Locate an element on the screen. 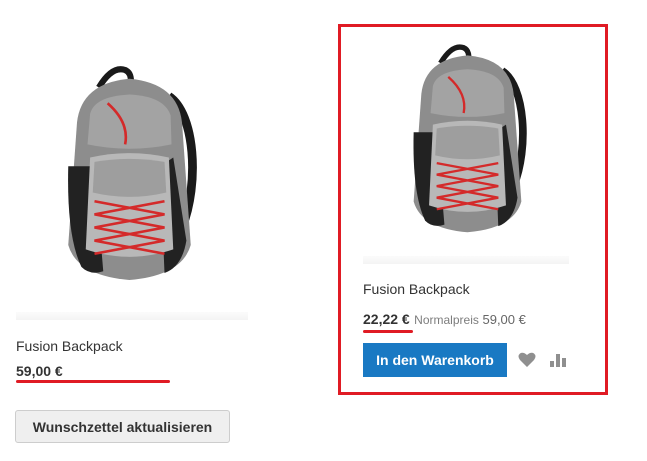 This screenshot has height=461, width=647. price-box: 22,22 € Normalpreis 59,00 € is located at coordinates (444, 320).